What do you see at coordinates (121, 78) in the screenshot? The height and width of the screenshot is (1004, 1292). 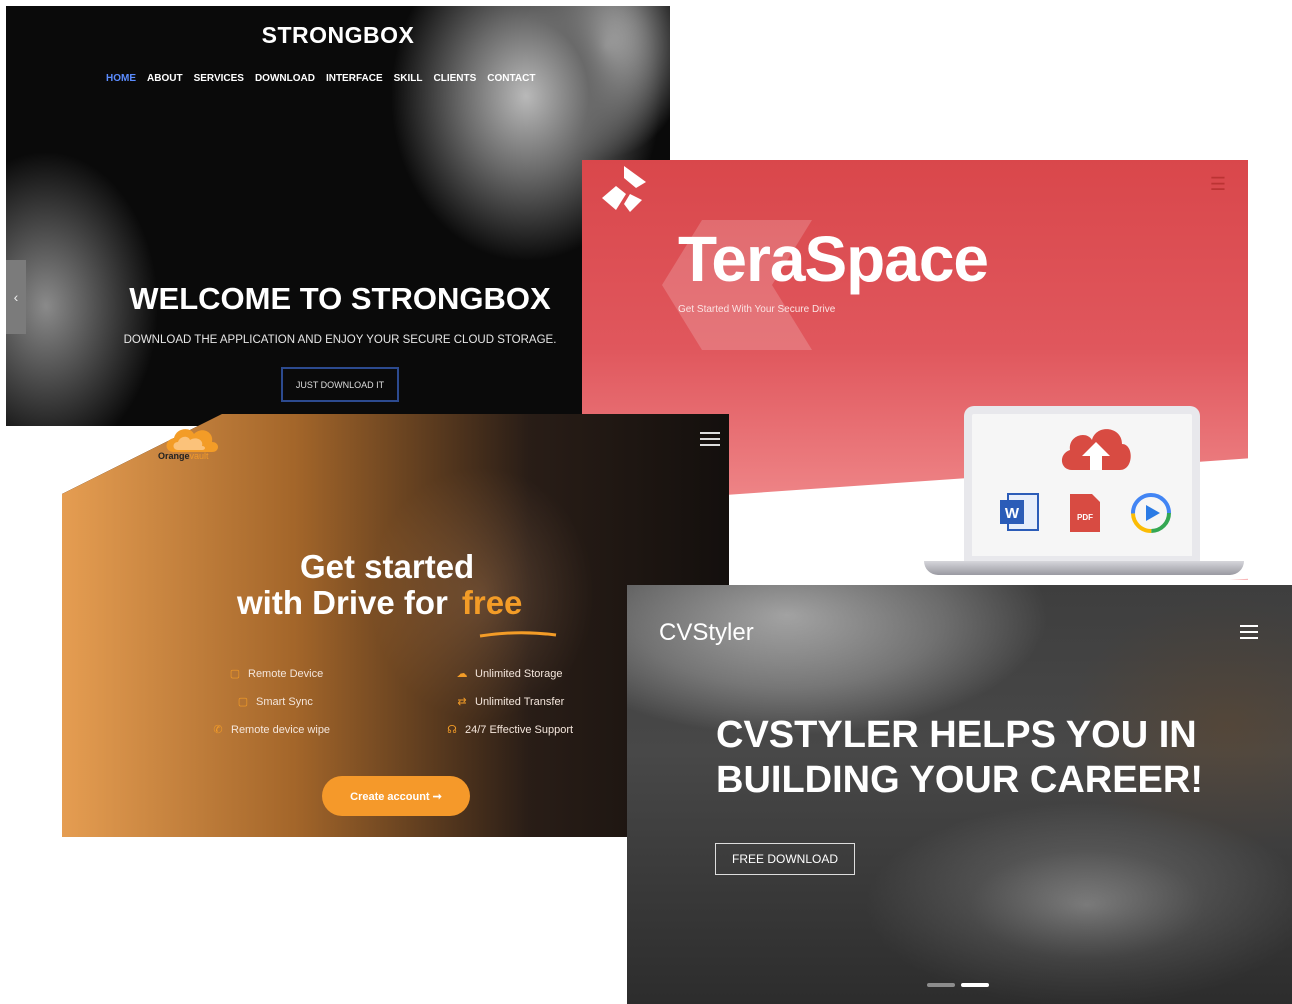 I see `nav-home: HOME` at bounding box center [121, 78].